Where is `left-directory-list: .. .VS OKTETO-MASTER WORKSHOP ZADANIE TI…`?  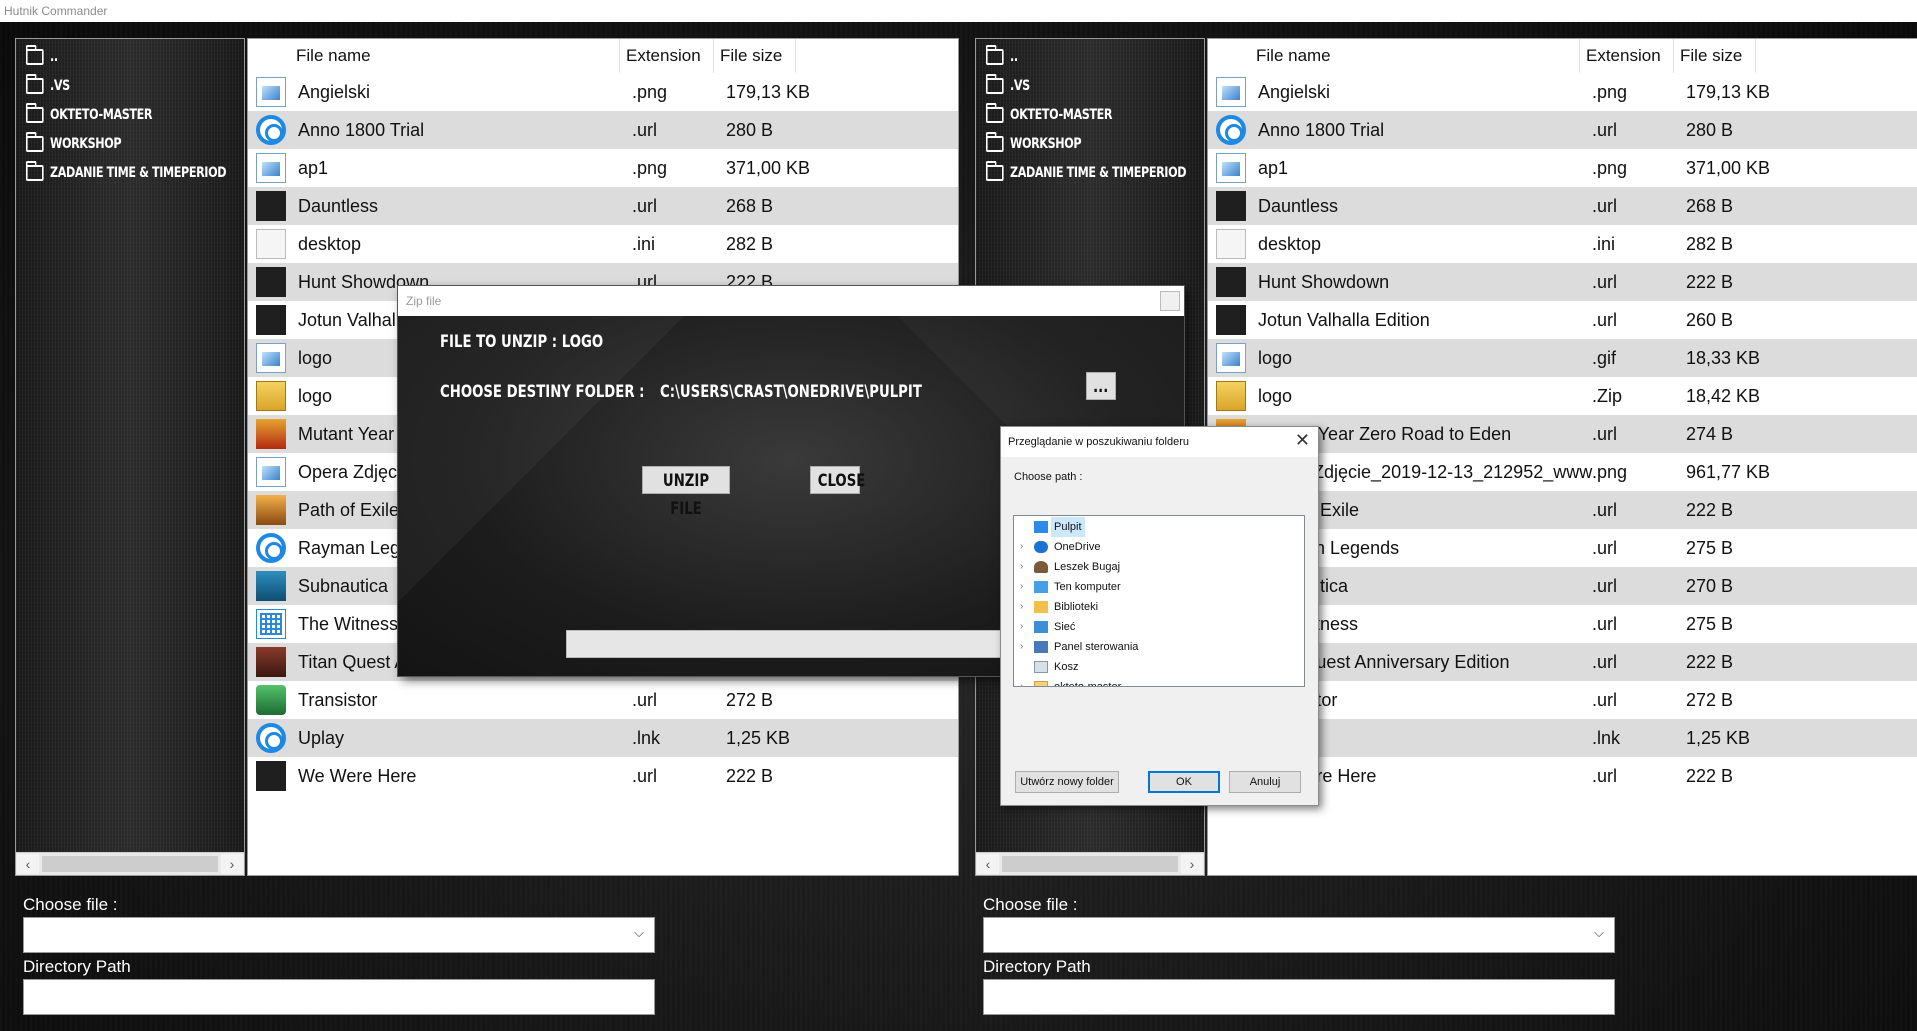
left-directory-list: .. .VS OKTETO-MASTER WORKSHOP ZADANIE TI… is located at coordinates (130, 457).